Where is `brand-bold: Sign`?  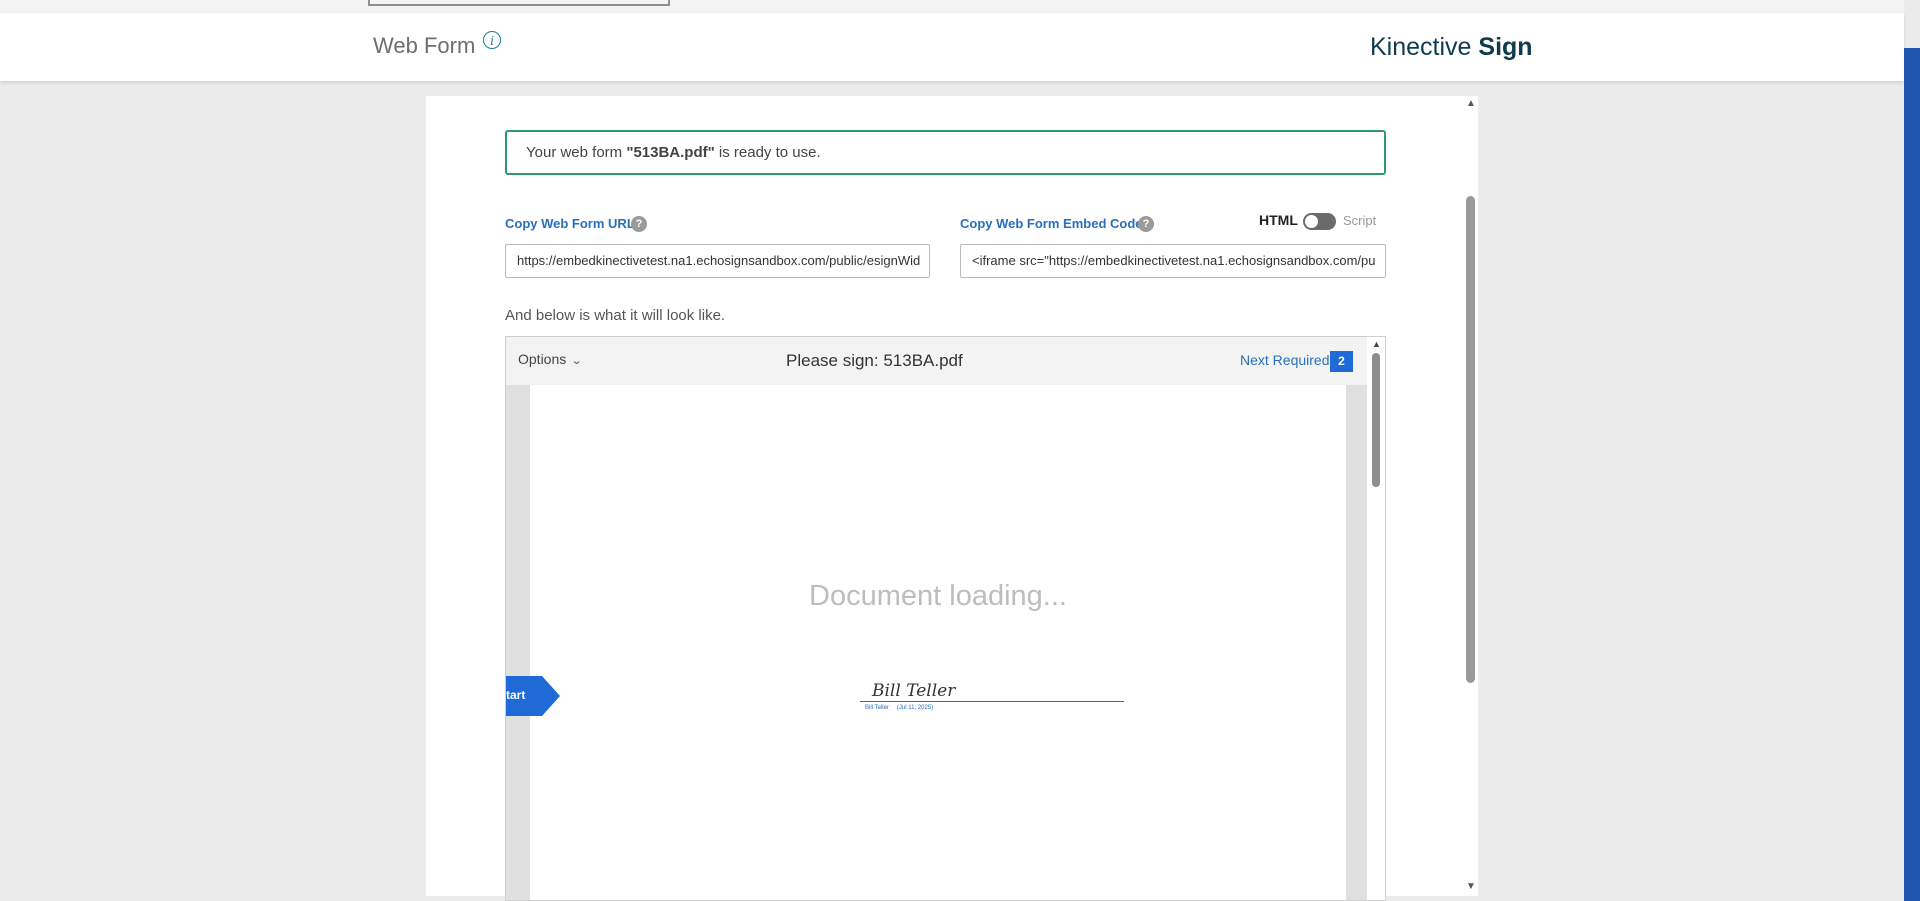 brand-bold: Sign is located at coordinates (1505, 47).